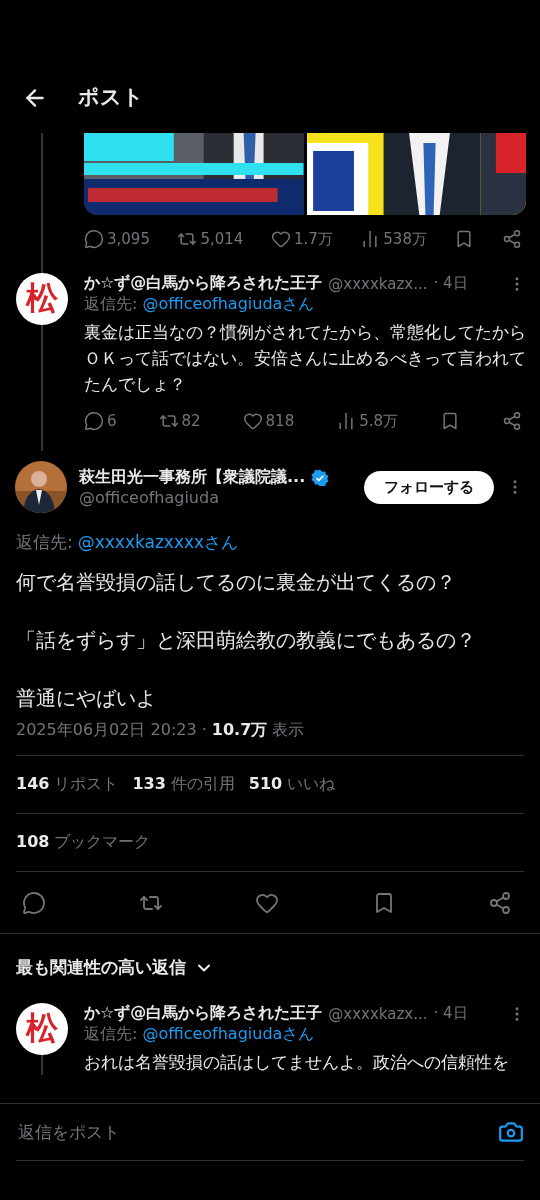 The image size is (540, 1200). I want to click on post-text: 普通にやばいよ, so click(86, 699).